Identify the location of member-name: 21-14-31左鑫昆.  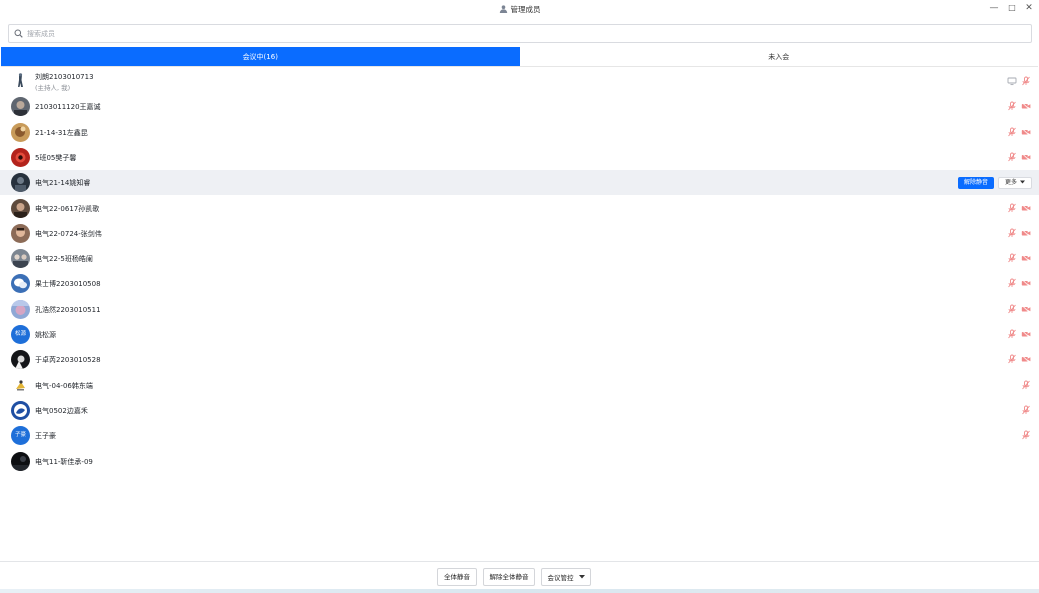
(61, 132).